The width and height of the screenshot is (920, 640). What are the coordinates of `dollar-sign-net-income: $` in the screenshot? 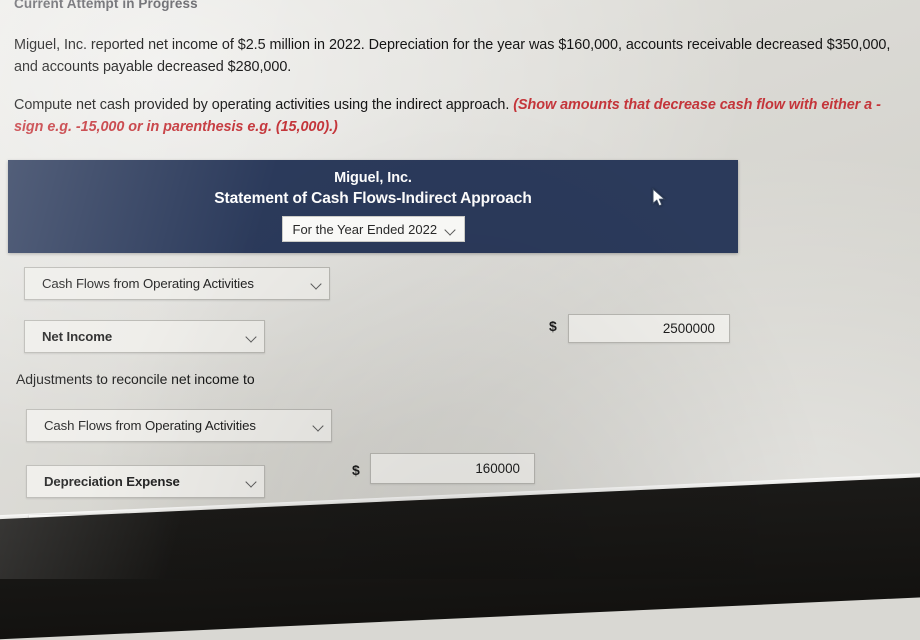 It's located at (553, 326).